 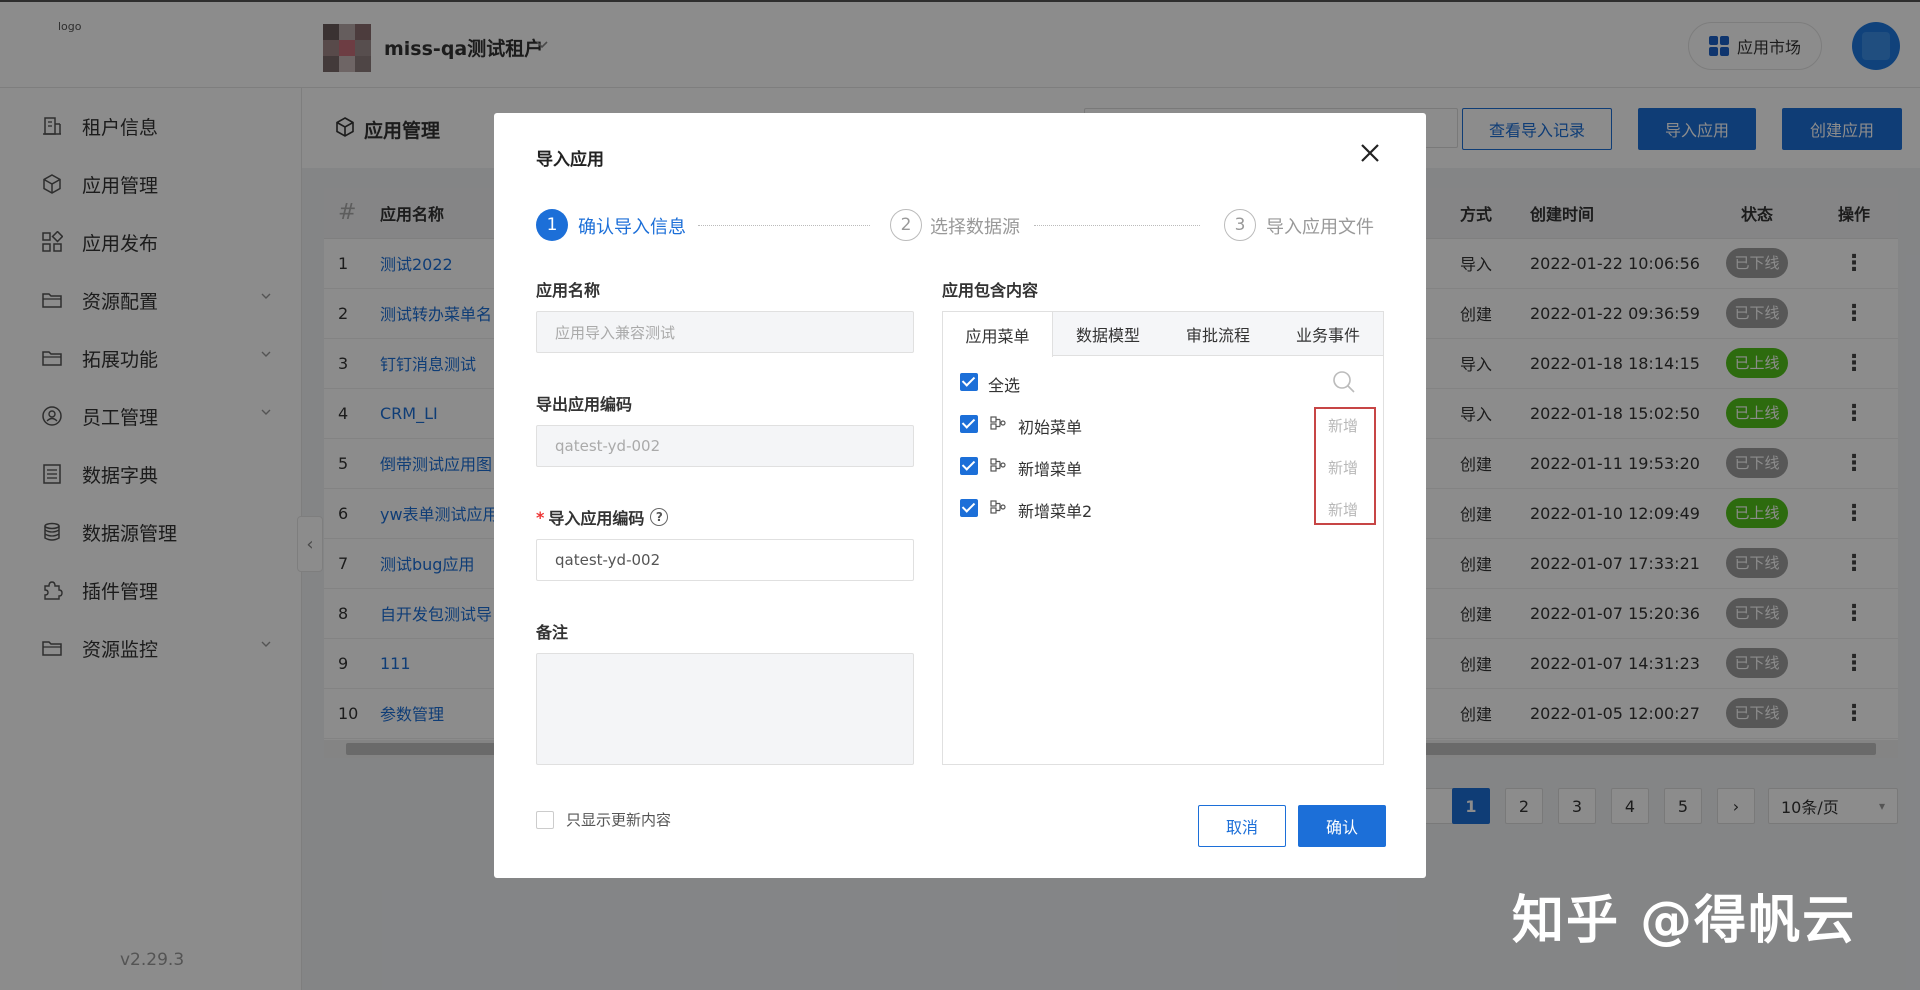 I want to click on app-name-field: 应用导入兼容测试, so click(x=725, y=332).